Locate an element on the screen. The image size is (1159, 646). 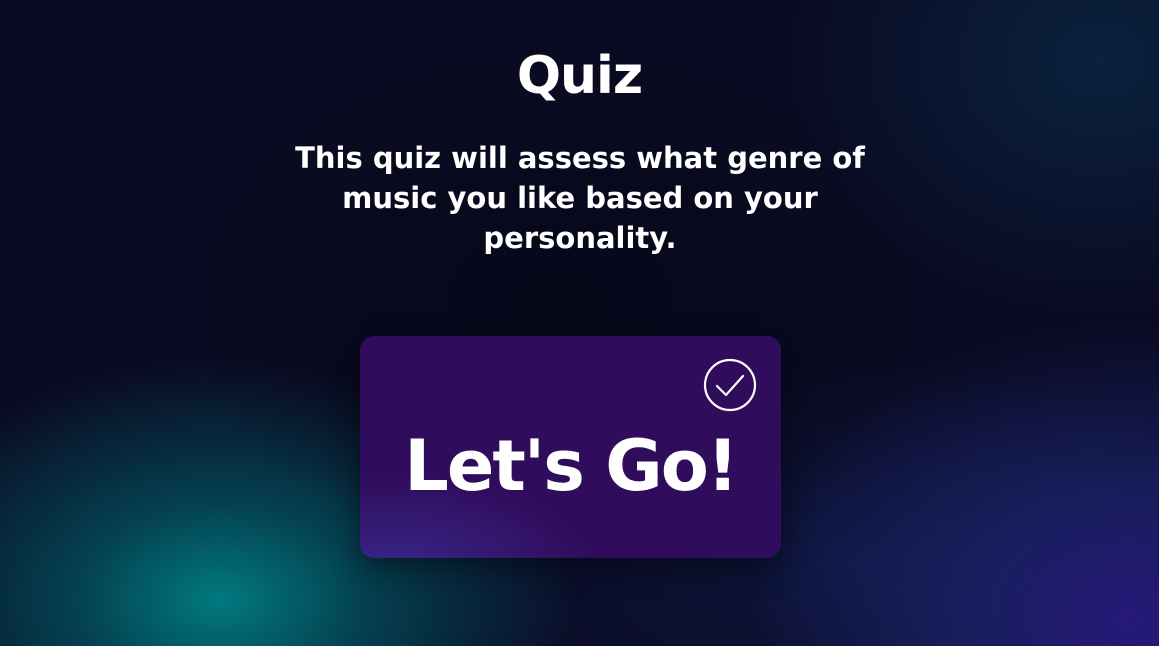
start-quiz-label: Let's Go! is located at coordinates (571, 466).